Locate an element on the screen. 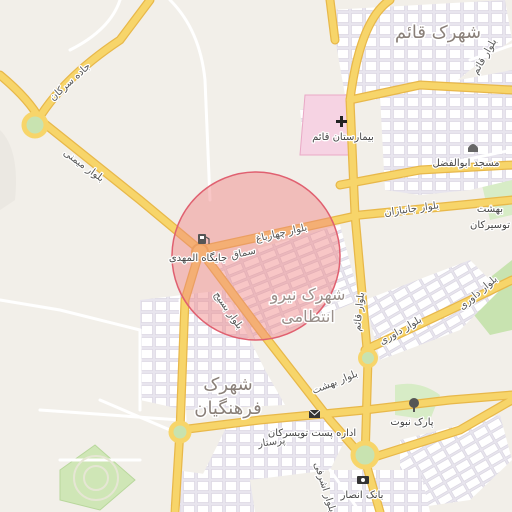 This screenshot has height=512, width=512. poi-label-hospital: بیمارستان قائم is located at coordinates (343, 137).